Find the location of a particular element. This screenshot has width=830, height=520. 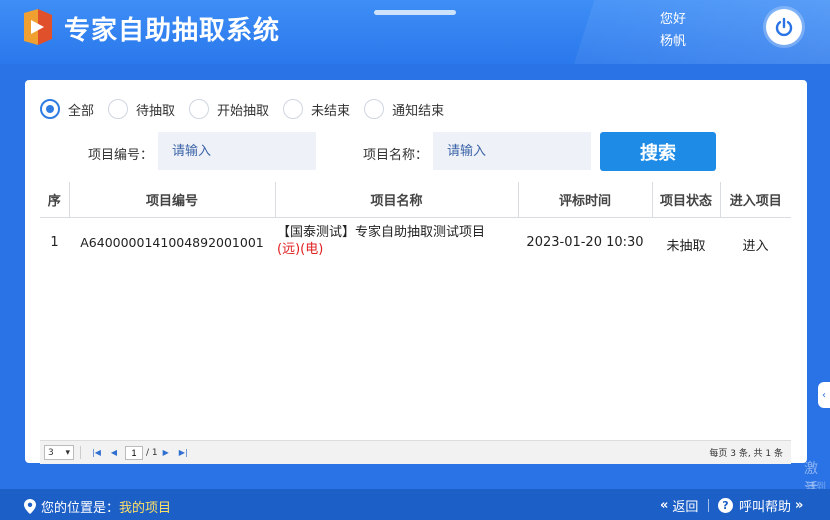

username-text: 杨帆 is located at coordinates (673, 41).